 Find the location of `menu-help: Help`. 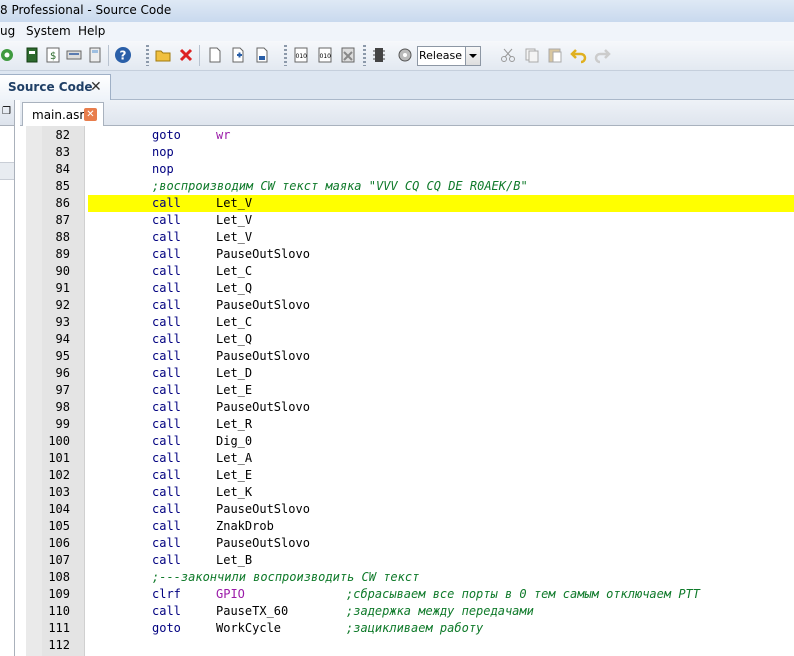

menu-help: Help is located at coordinates (91, 31).